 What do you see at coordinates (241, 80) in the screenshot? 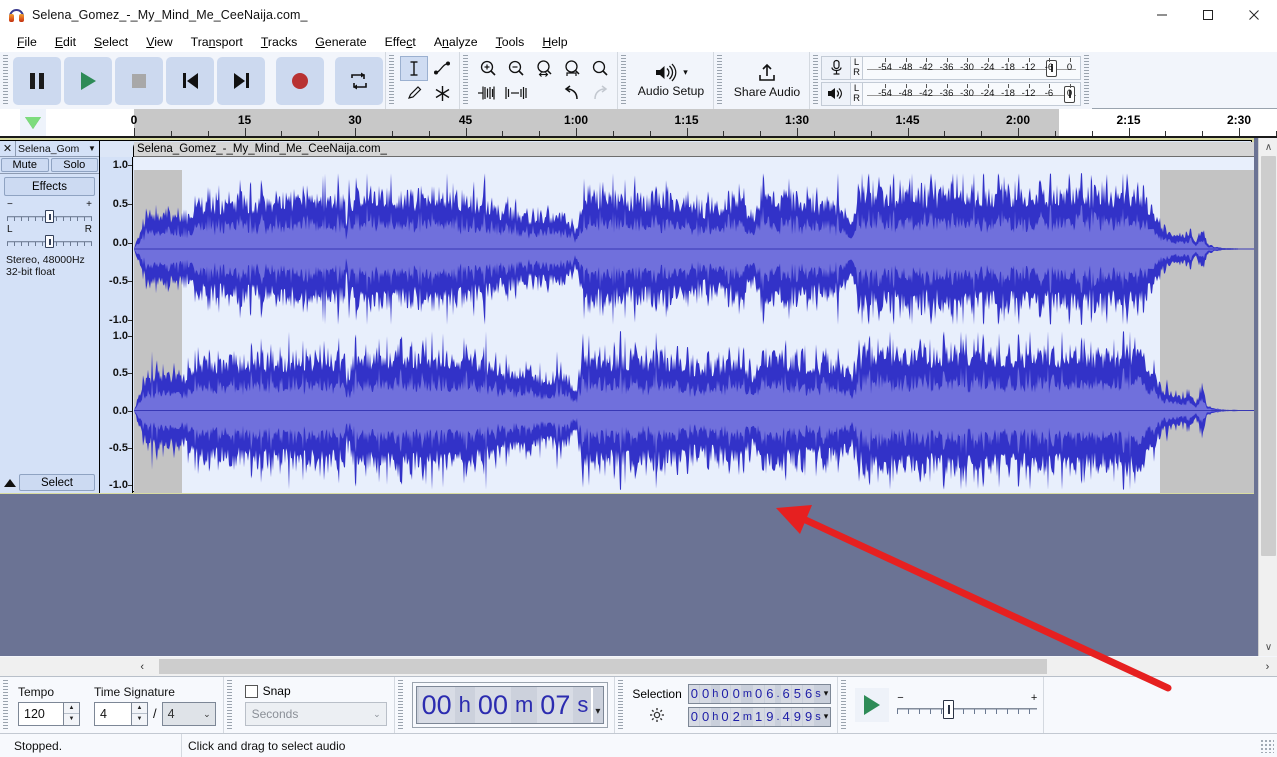
I see `skip-to-end-button` at bounding box center [241, 80].